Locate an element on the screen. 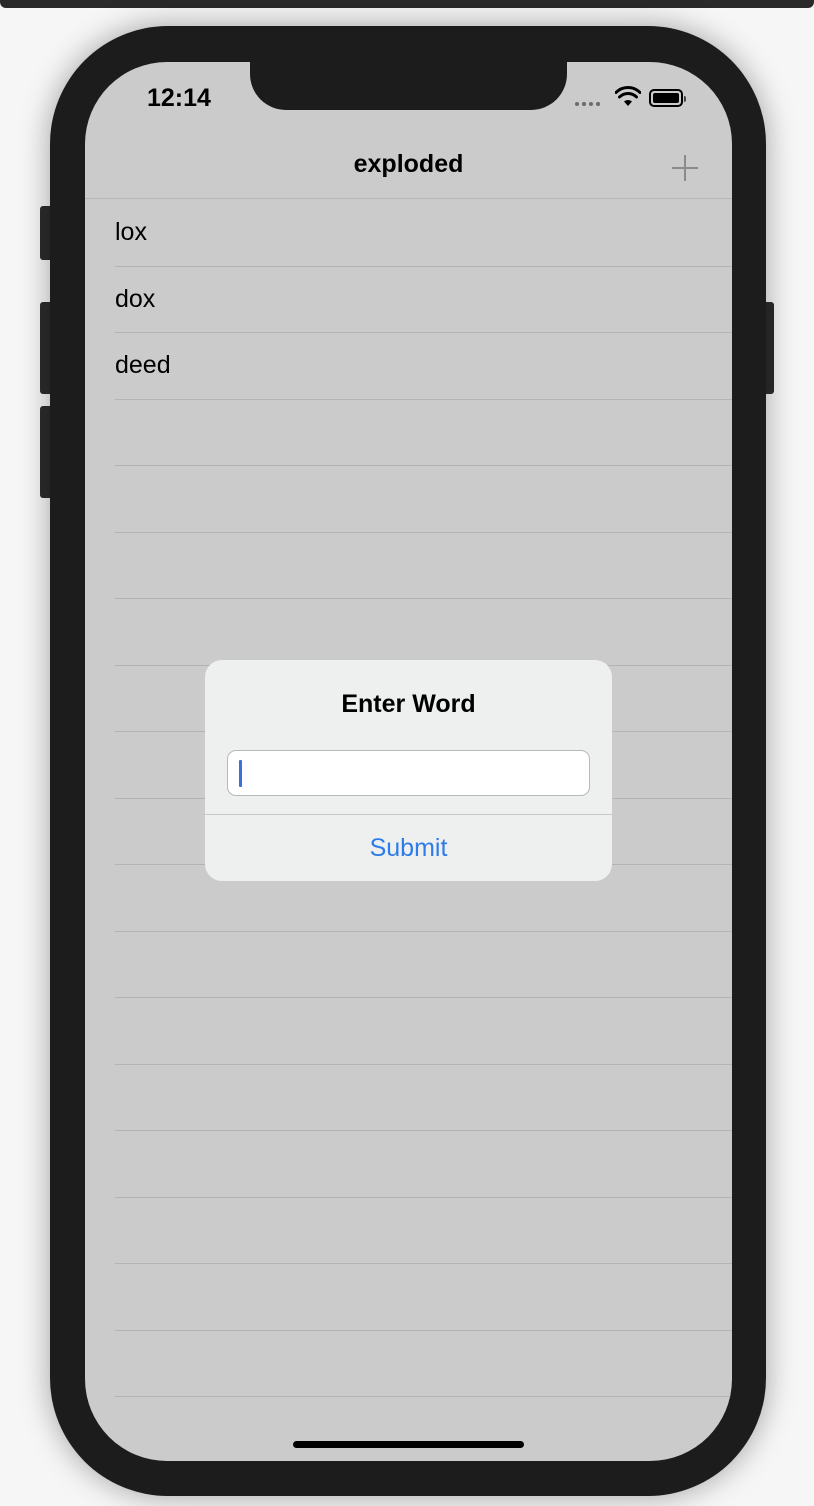 This screenshot has height=1506, width=814. cellular-signal-icon is located at coordinates (587, 104).